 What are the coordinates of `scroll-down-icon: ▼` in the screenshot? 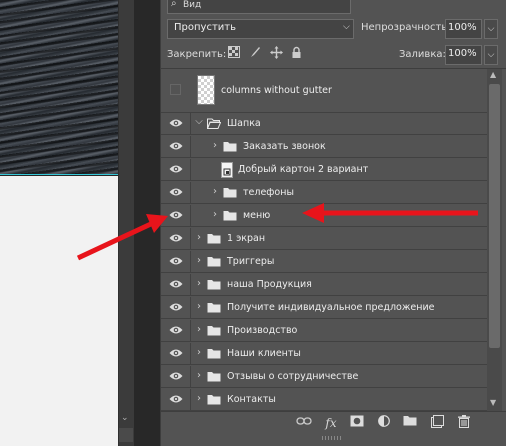 It's located at (493, 402).